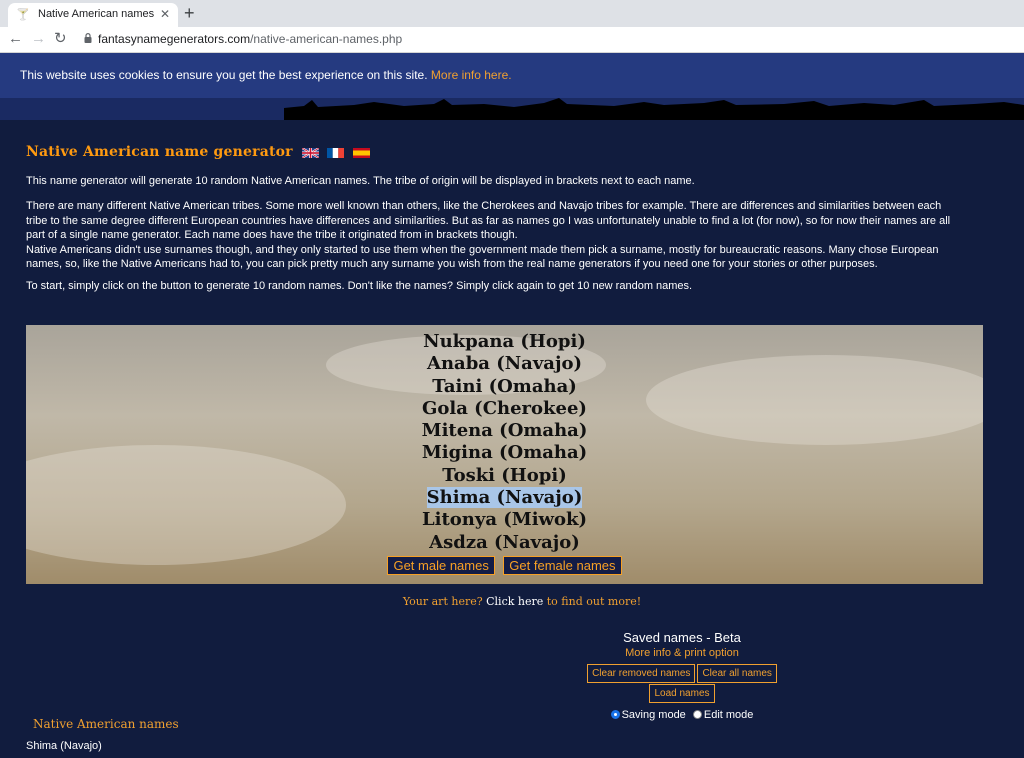  What do you see at coordinates (310, 153) in the screenshot?
I see `english-flag-icon` at bounding box center [310, 153].